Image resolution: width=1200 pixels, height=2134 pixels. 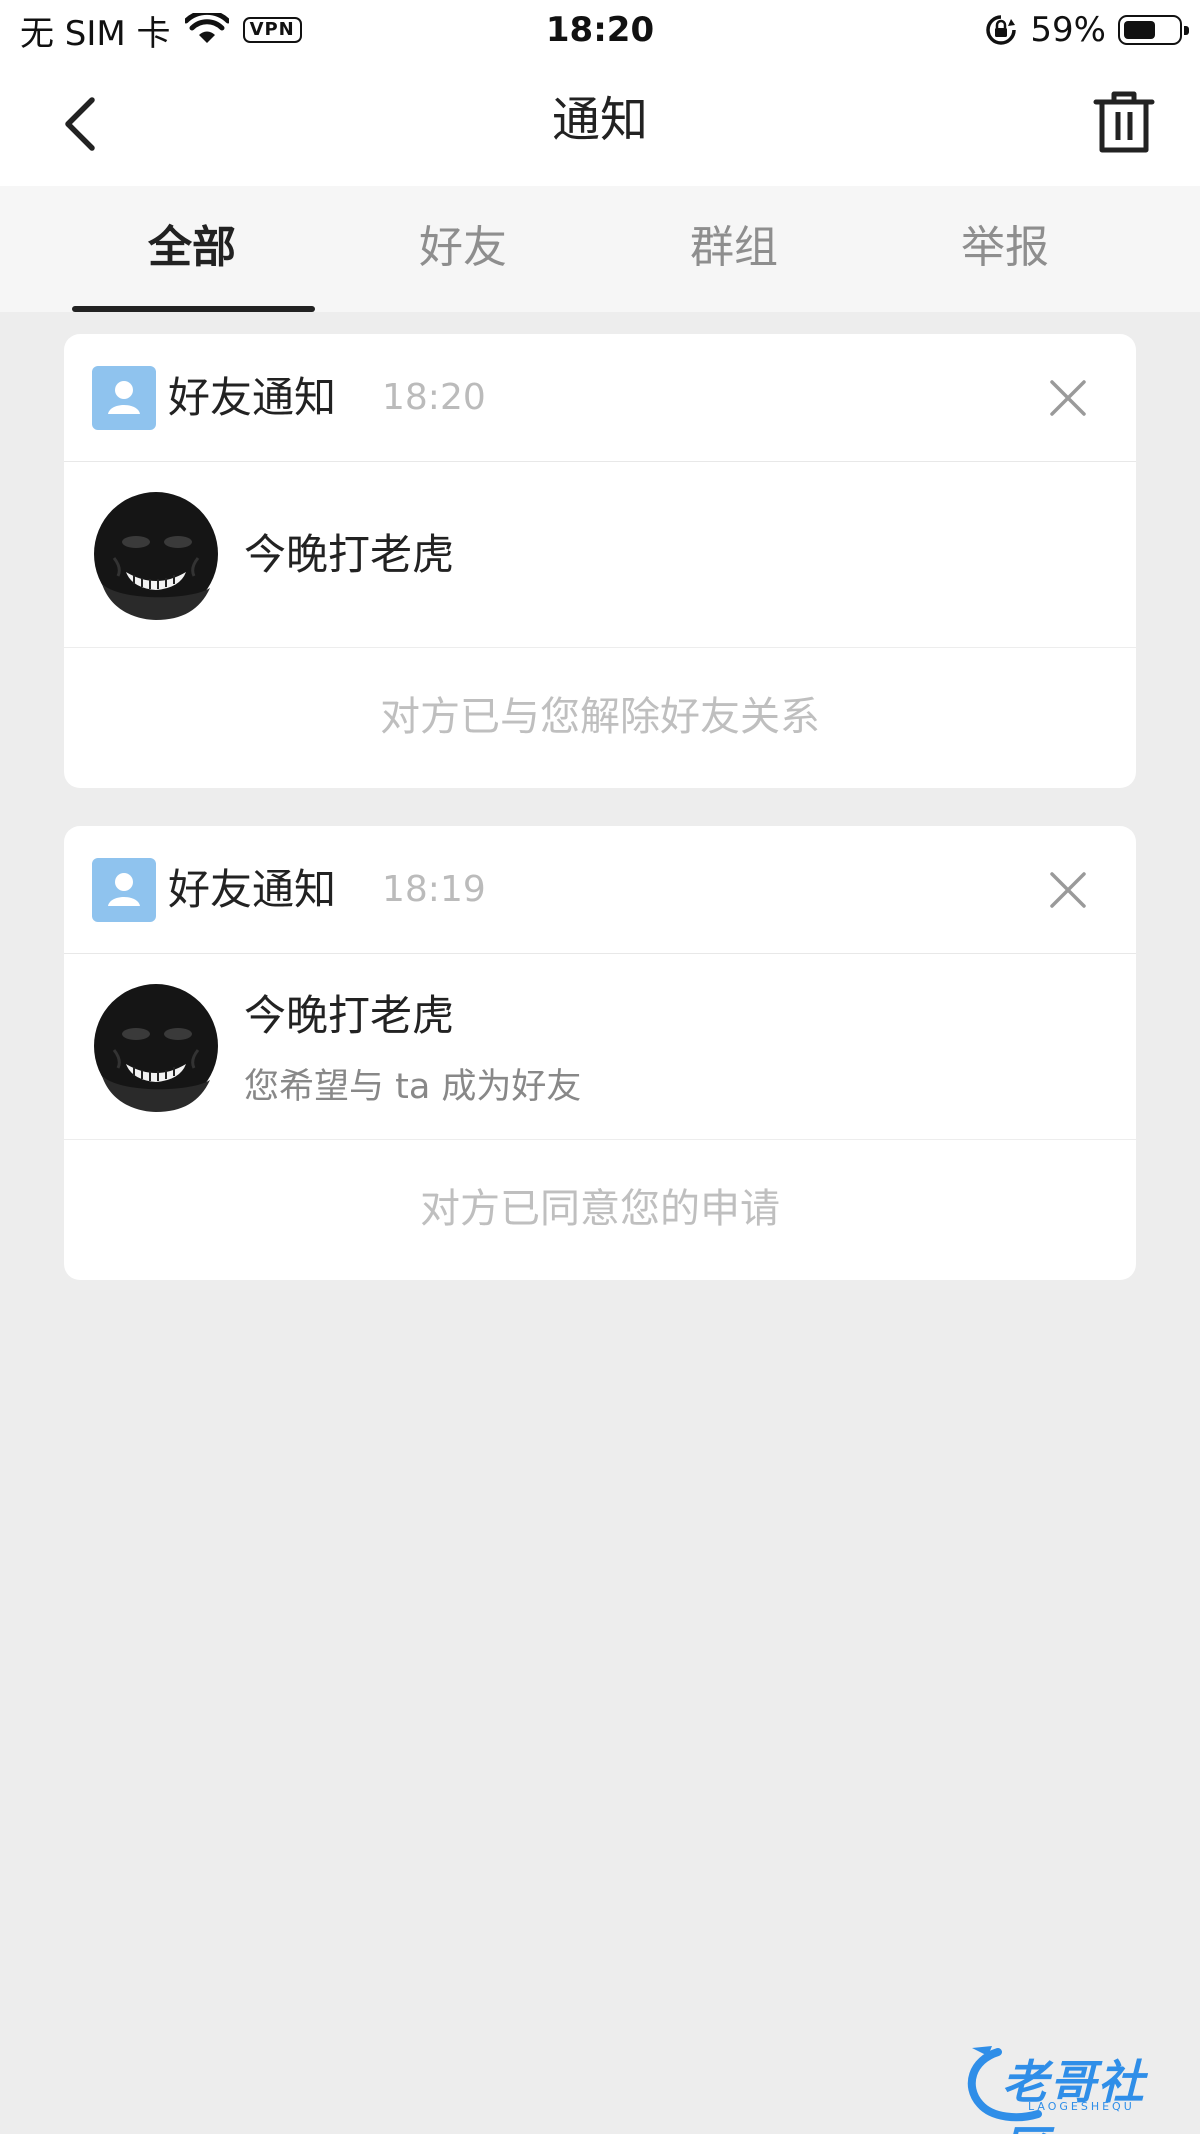 What do you see at coordinates (600, 890) in the screenshot?
I see `card-header: 好友通知 18:19` at bounding box center [600, 890].